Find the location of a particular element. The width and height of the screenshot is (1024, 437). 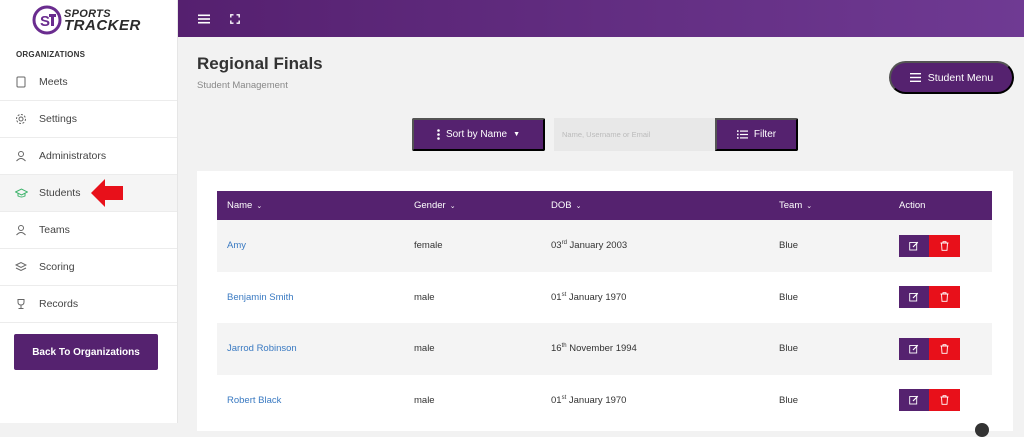

table-row: Robert Black male 01st January 1970 Blue is located at coordinates (604, 400).